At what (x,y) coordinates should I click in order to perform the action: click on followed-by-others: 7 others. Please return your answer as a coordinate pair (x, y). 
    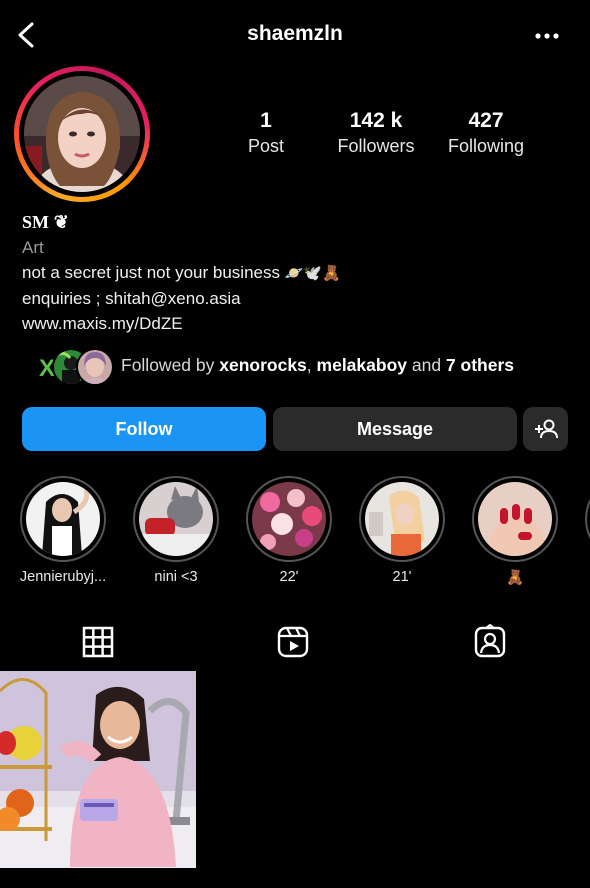
    Looking at the image, I should click on (480, 365).